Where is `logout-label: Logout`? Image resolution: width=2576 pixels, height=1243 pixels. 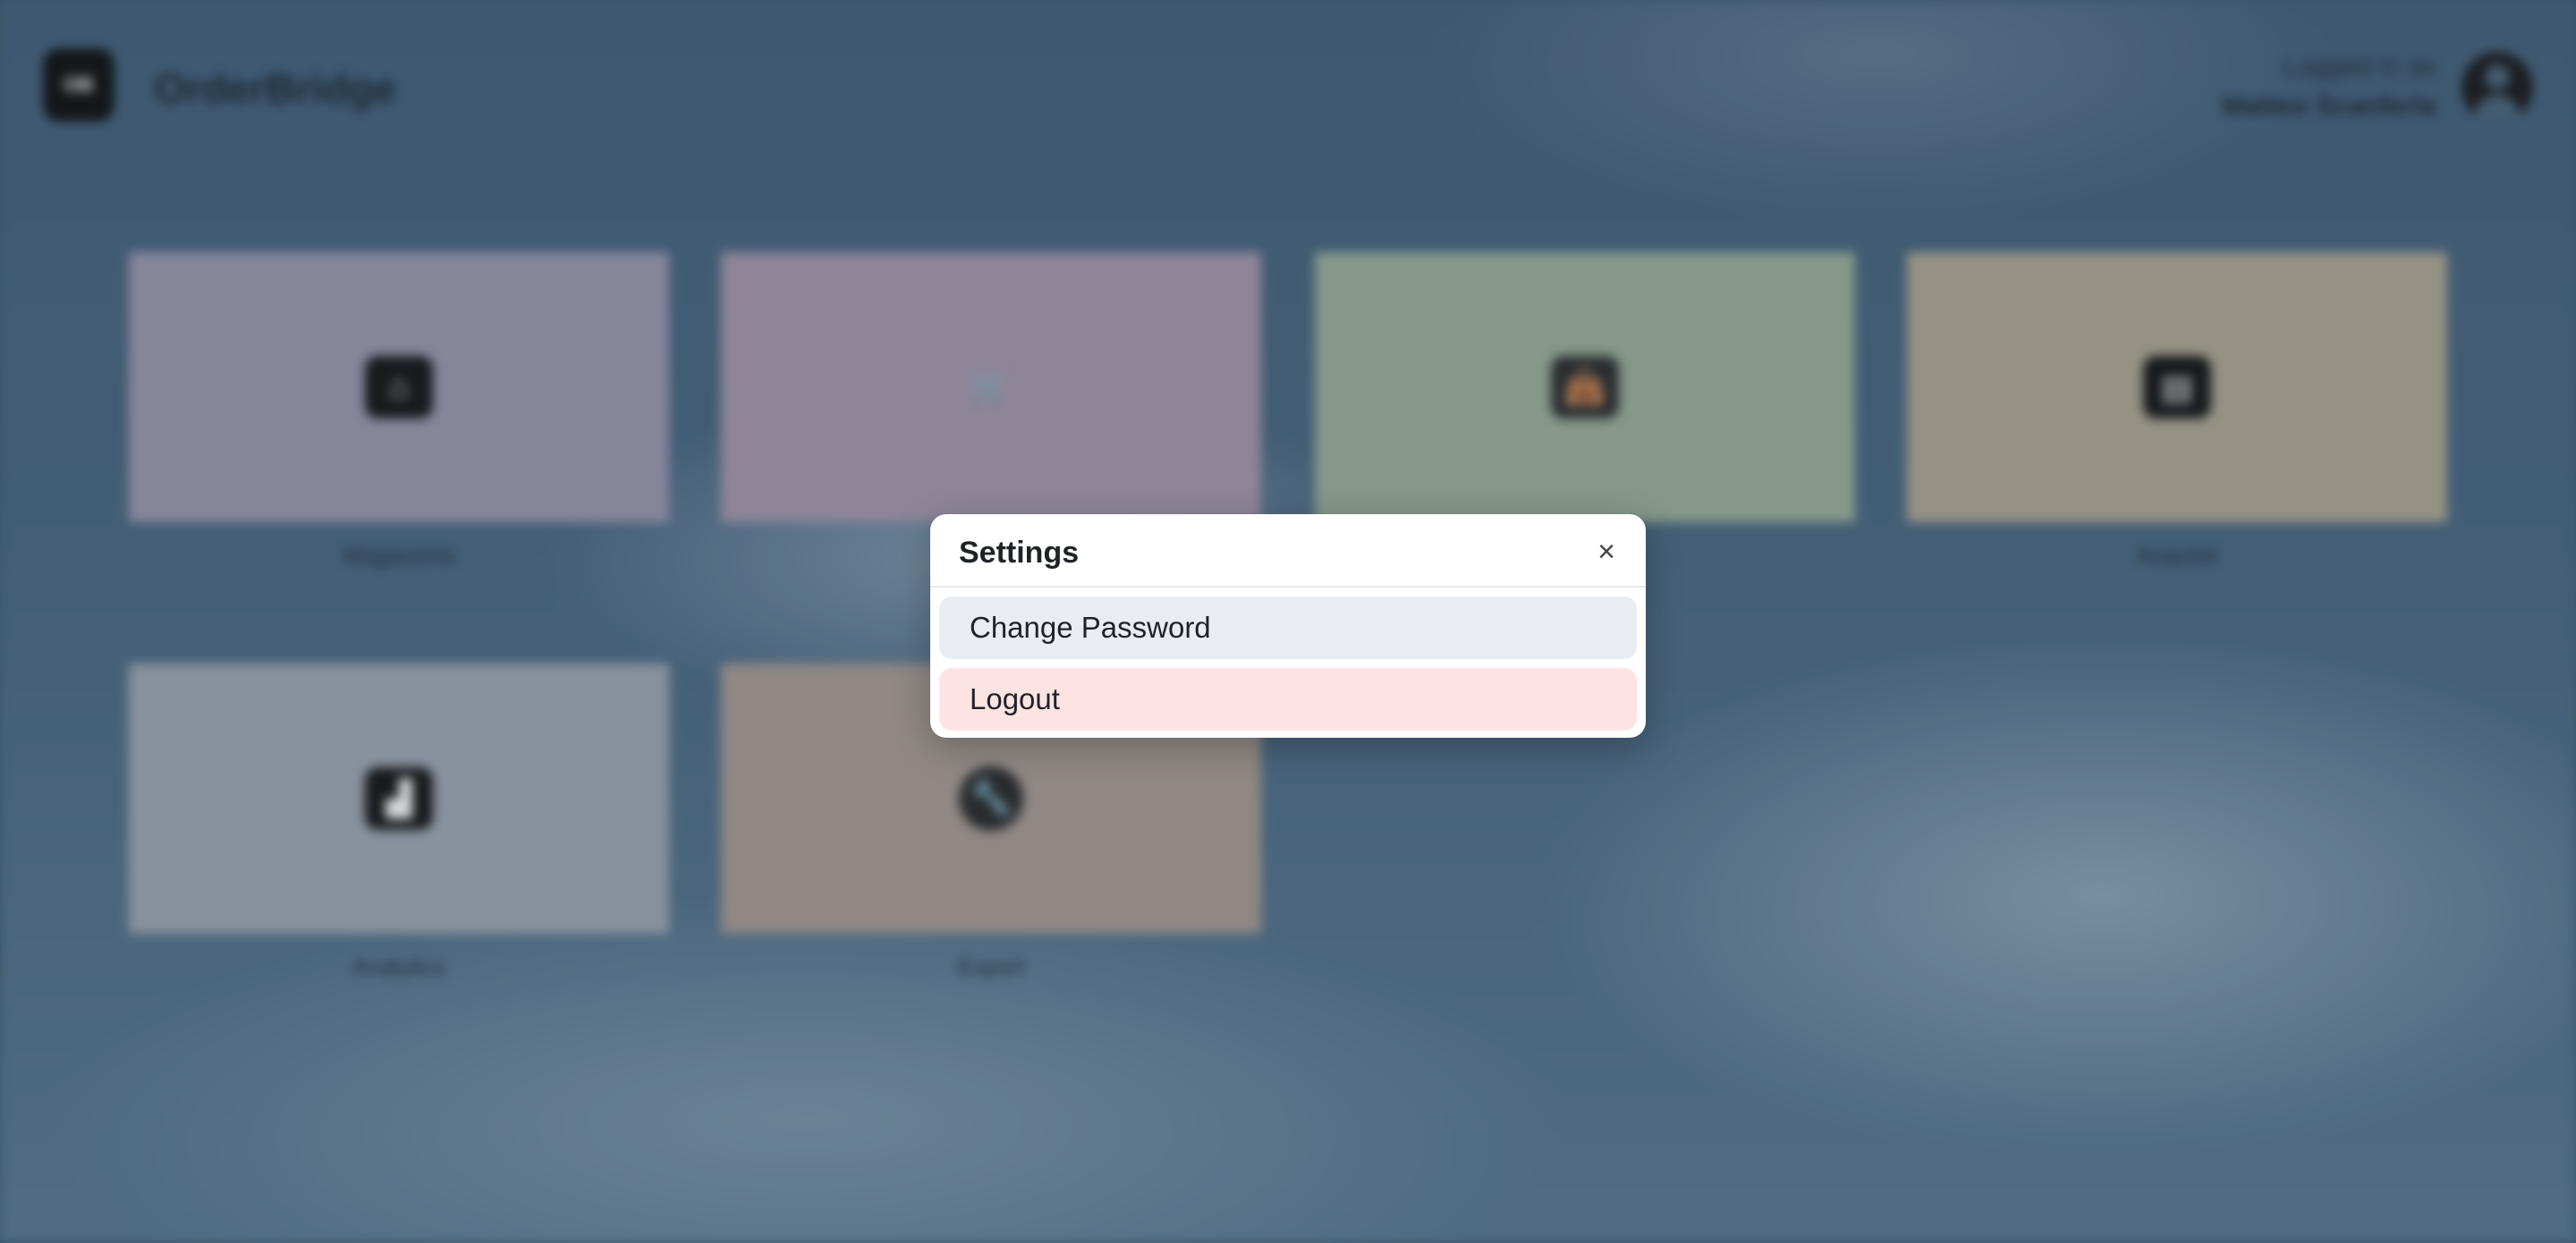
logout-label: Logout is located at coordinates (1015, 698).